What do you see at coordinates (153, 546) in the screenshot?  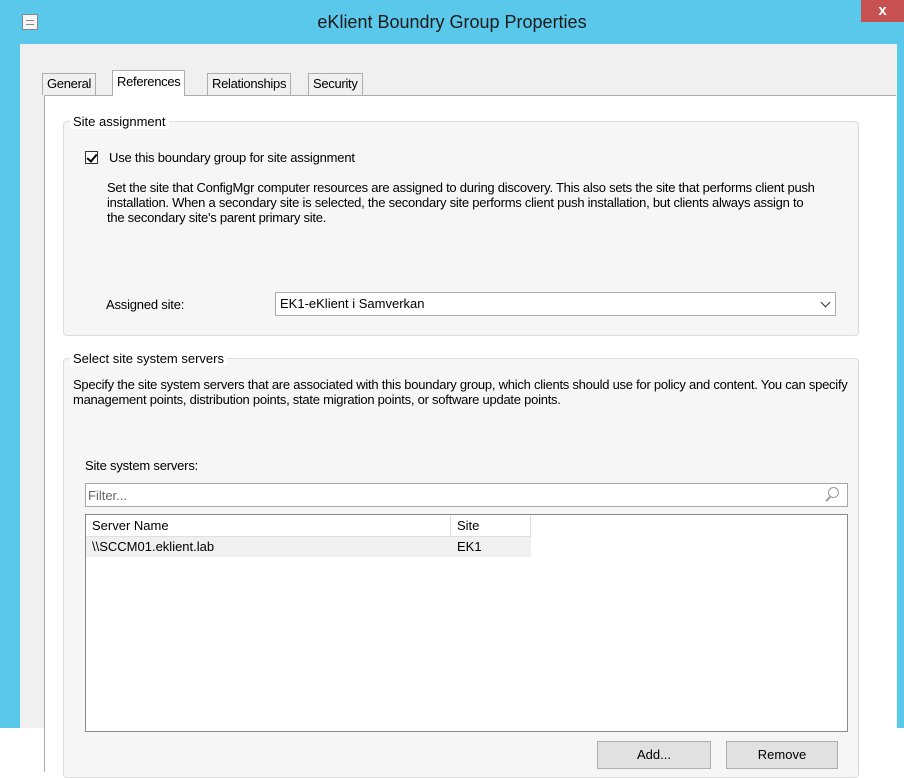 I see `server-name-cell: \\SCCM01.eklient.lab` at bounding box center [153, 546].